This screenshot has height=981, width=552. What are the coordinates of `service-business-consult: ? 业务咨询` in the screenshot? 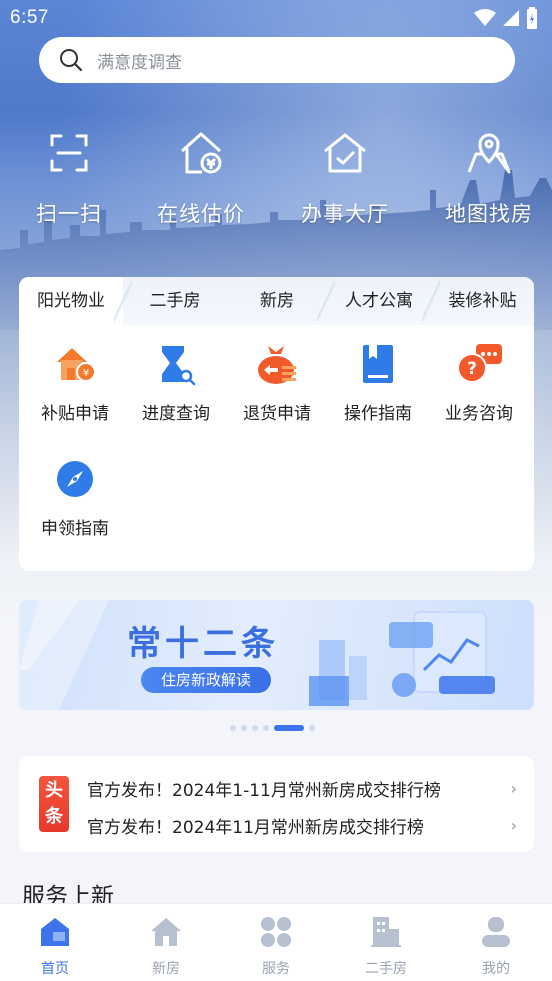 It's located at (479, 381).